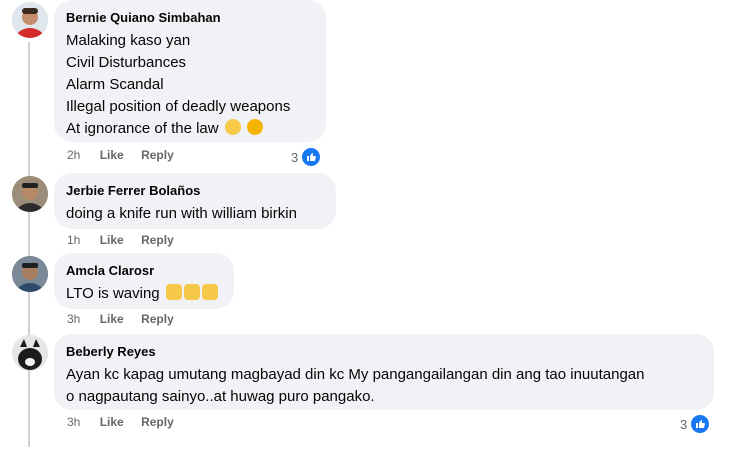  Describe the element at coordinates (144, 271) in the screenshot. I see `commenter-name: Amcla Clarosr` at that location.